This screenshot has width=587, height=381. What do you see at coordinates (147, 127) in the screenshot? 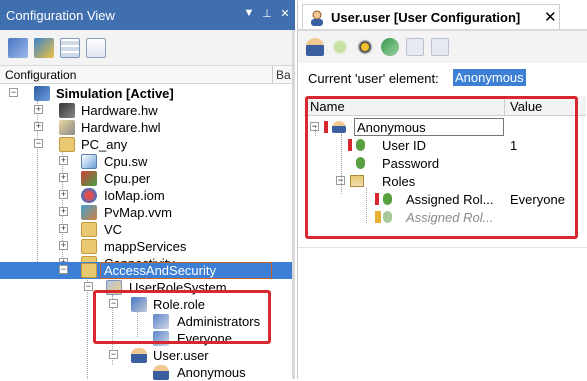
I see `tree-row-hardware-hwl: + Hardware.hwl` at bounding box center [147, 127].